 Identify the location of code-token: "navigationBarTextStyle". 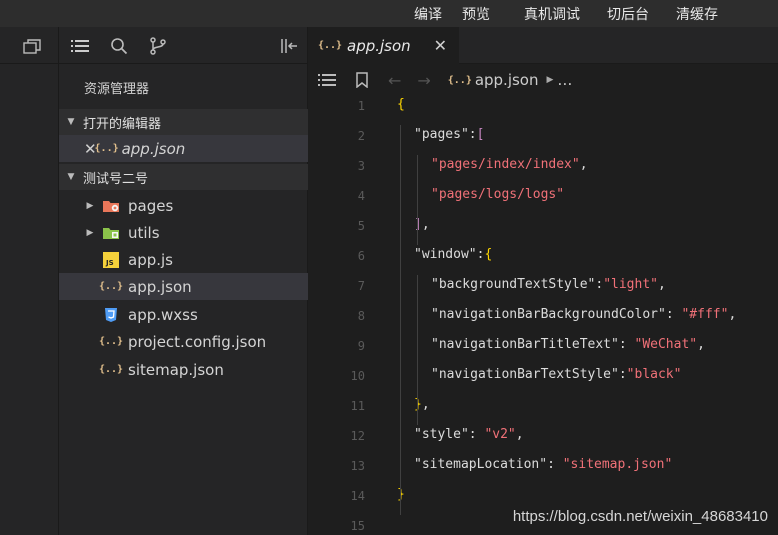
(525, 374).